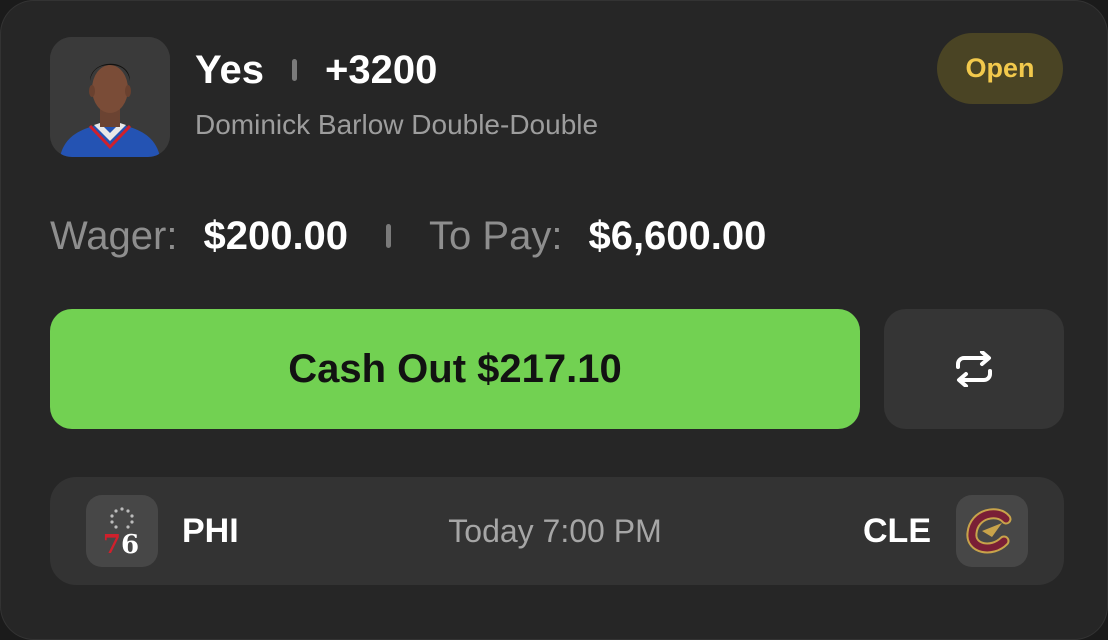 This screenshot has height=640, width=1108. Describe the element at coordinates (677, 235) in the screenshot. I see `to-pay-value: $6,600.00` at that location.